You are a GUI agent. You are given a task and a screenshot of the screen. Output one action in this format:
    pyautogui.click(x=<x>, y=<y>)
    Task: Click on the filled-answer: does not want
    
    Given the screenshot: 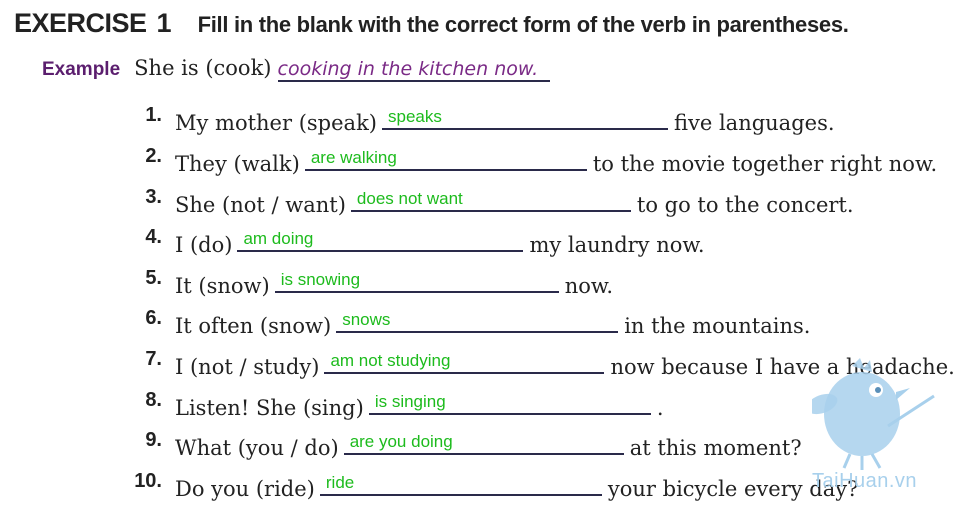 What is the action you would take?
    pyautogui.click(x=409, y=198)
    